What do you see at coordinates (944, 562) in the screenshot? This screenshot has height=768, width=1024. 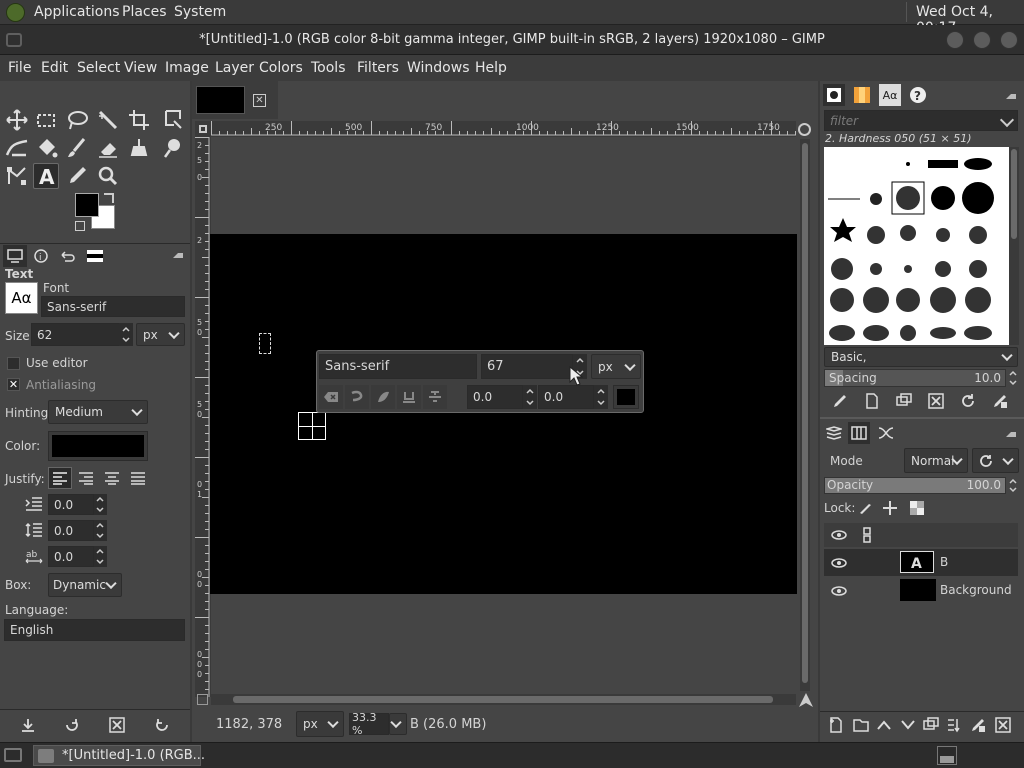 I see `layer-name: B` at bounding box center [944, 562].